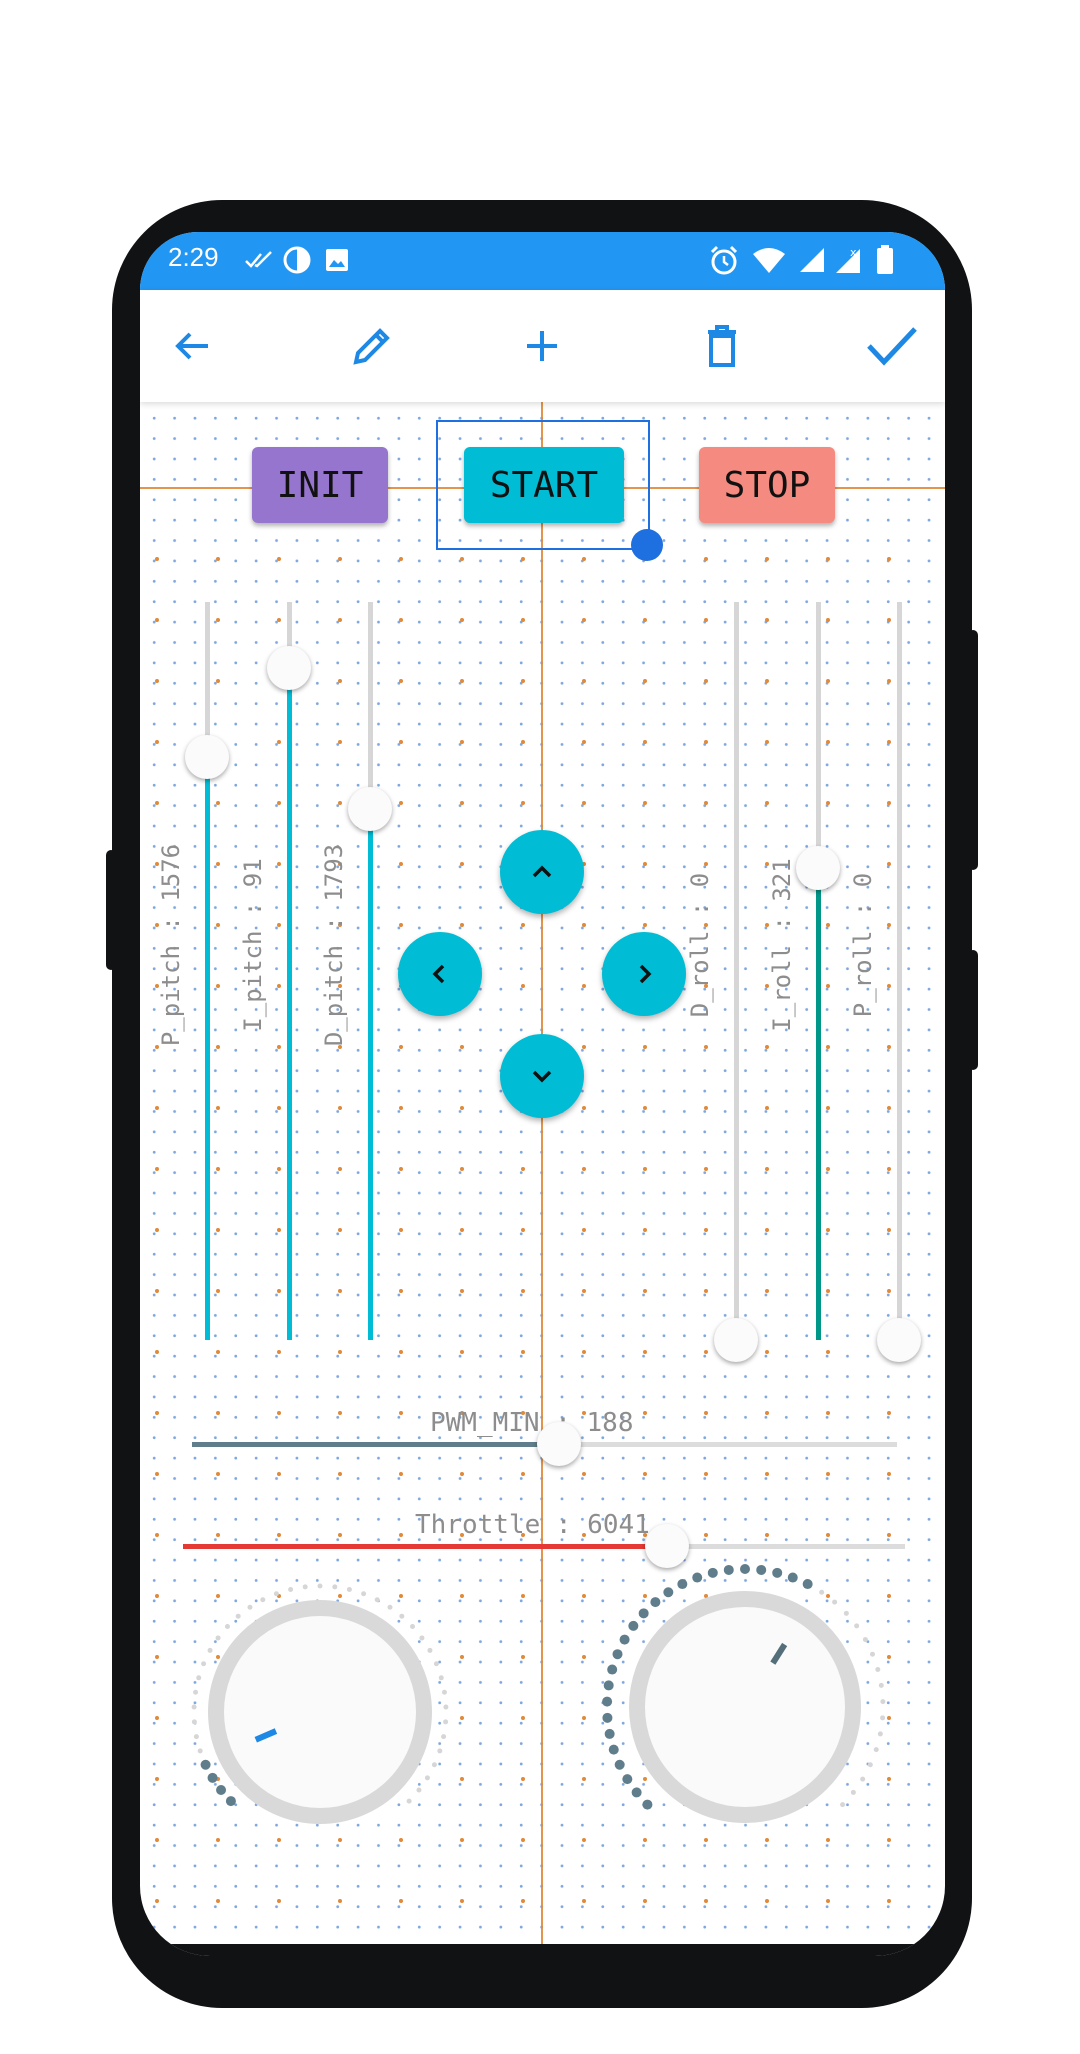 Image resolution: width=1080 pixels, height=2054 pixels. Describe the element at coordinates (207, 756) in the screenshot. I see `p-pitch-slider-thumb` at that location.